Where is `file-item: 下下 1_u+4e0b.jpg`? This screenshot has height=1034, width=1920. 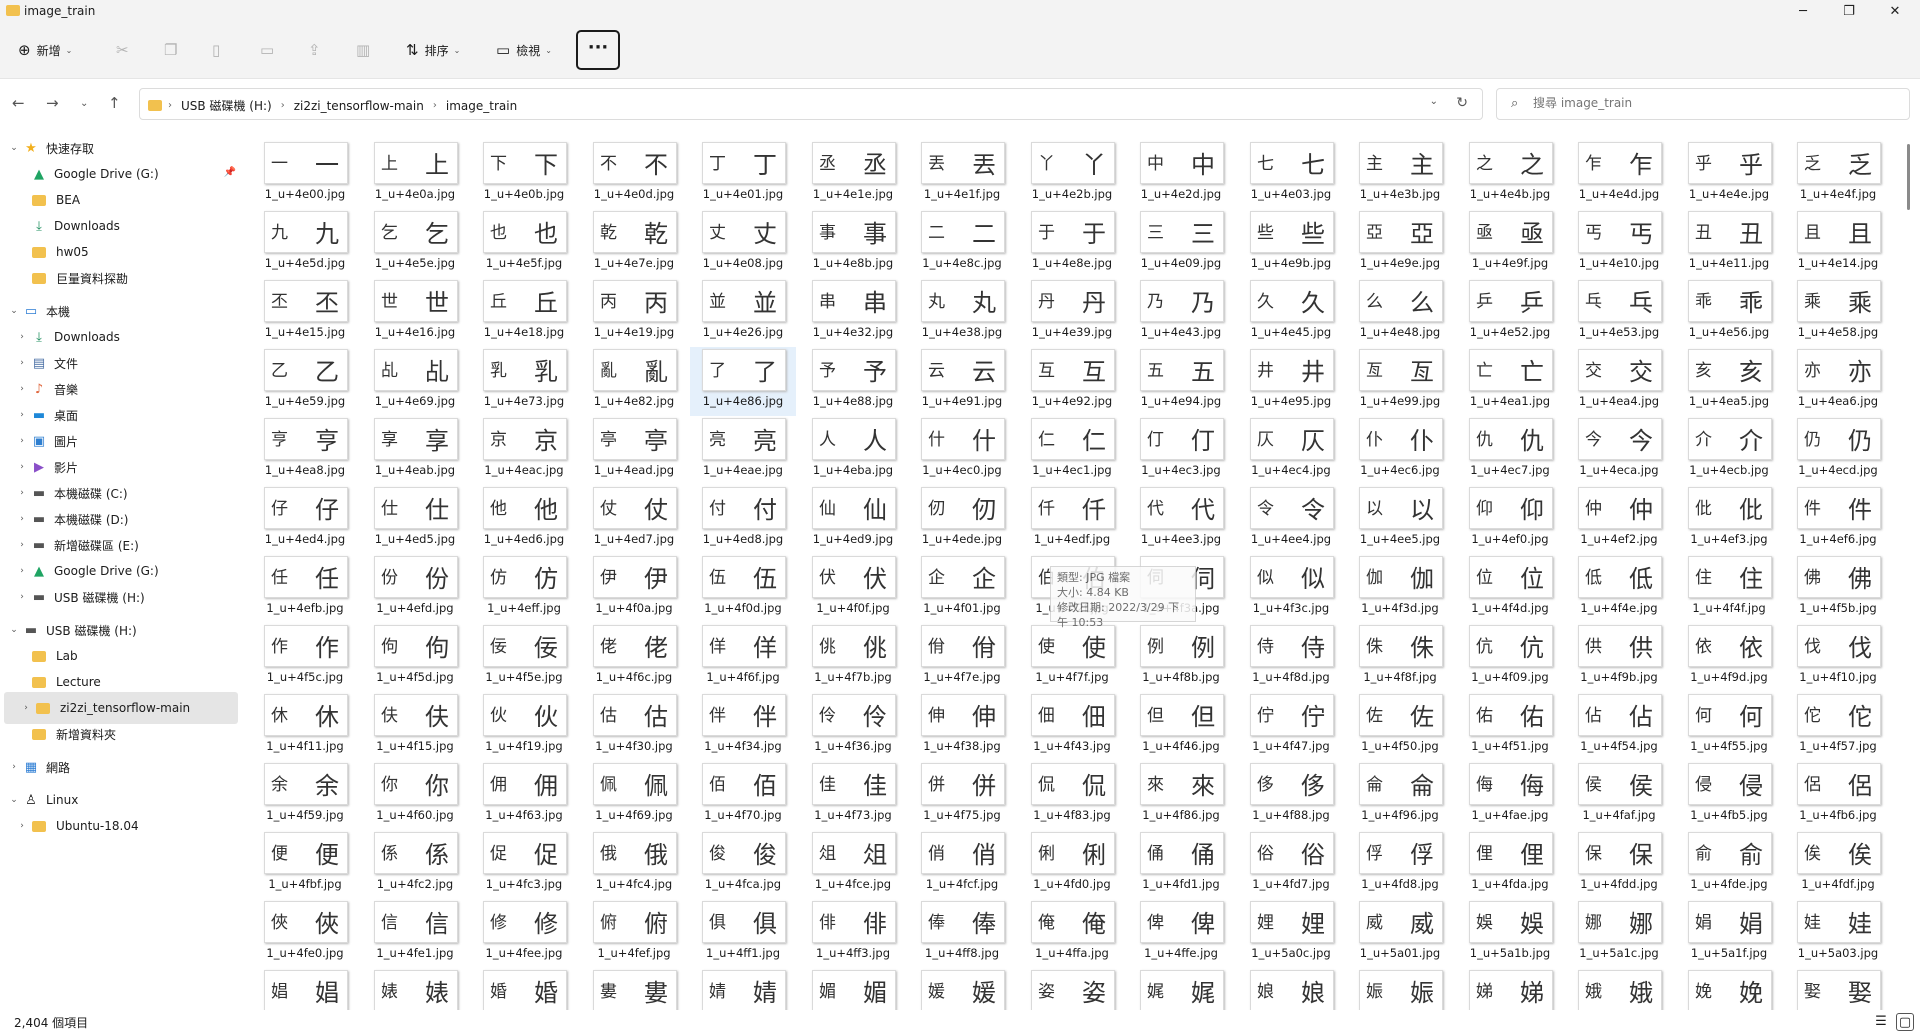
file-item: 下下 1_u+4e0b.jpg is located at coordinates (524, 174).